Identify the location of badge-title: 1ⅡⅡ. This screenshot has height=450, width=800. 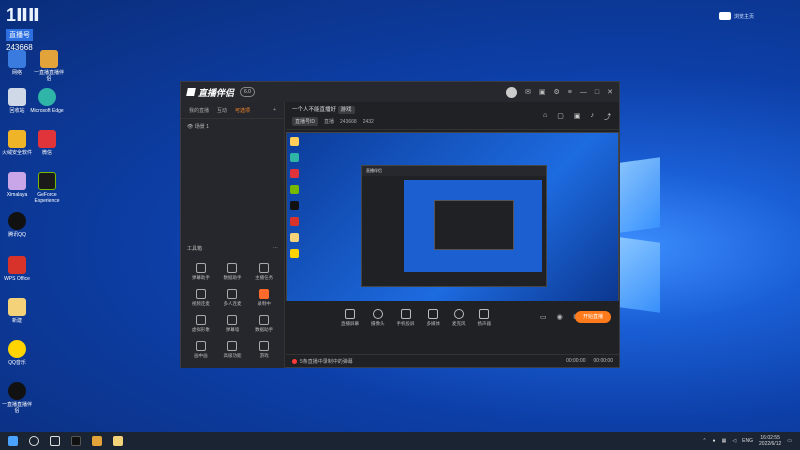
(23, 15).